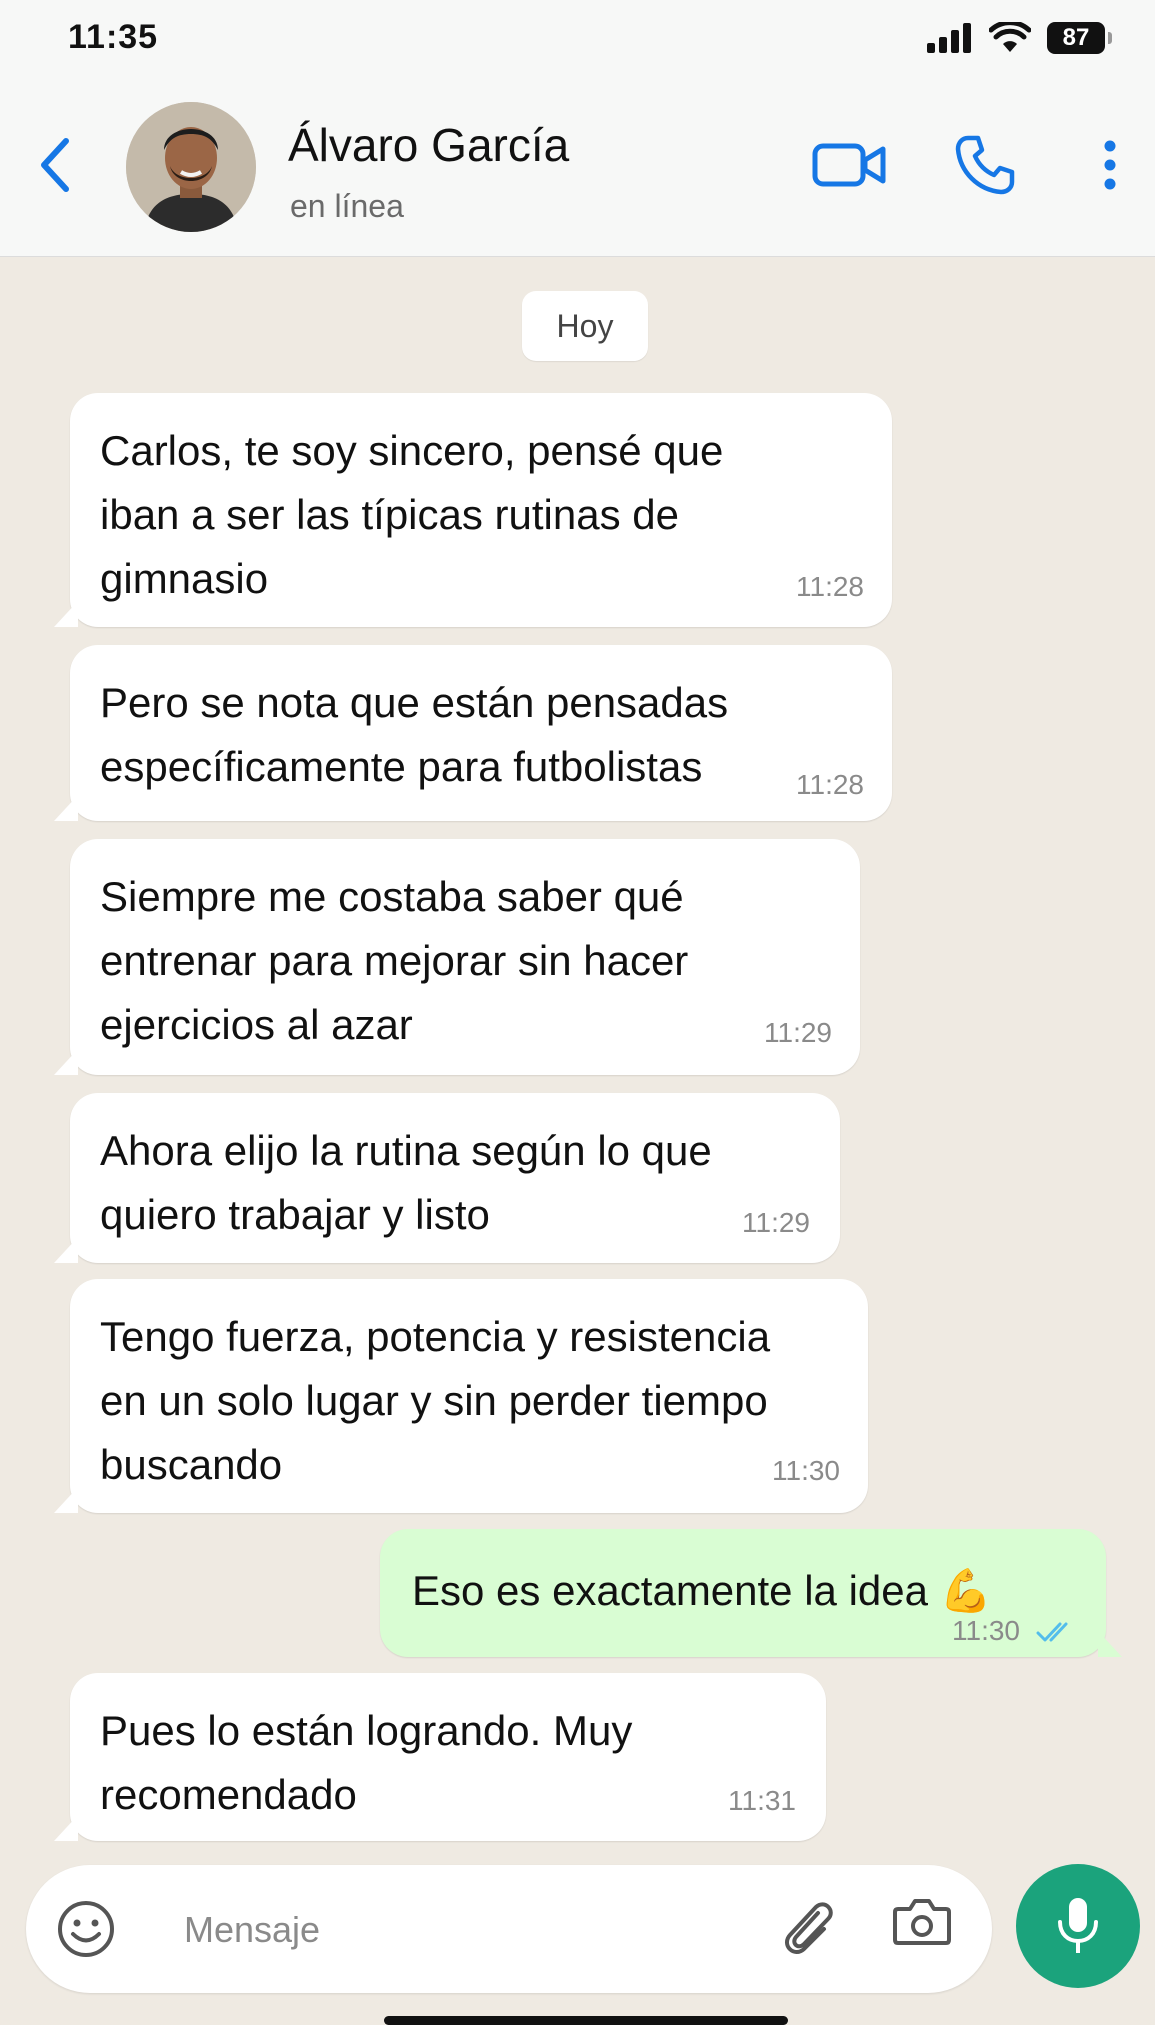 The height and width of the screenshot is (2025, 1155). What do you see at coordinates (1010, 37) in the screenshot?
I see `wifi-icon` at bounding box center [1010, 37].